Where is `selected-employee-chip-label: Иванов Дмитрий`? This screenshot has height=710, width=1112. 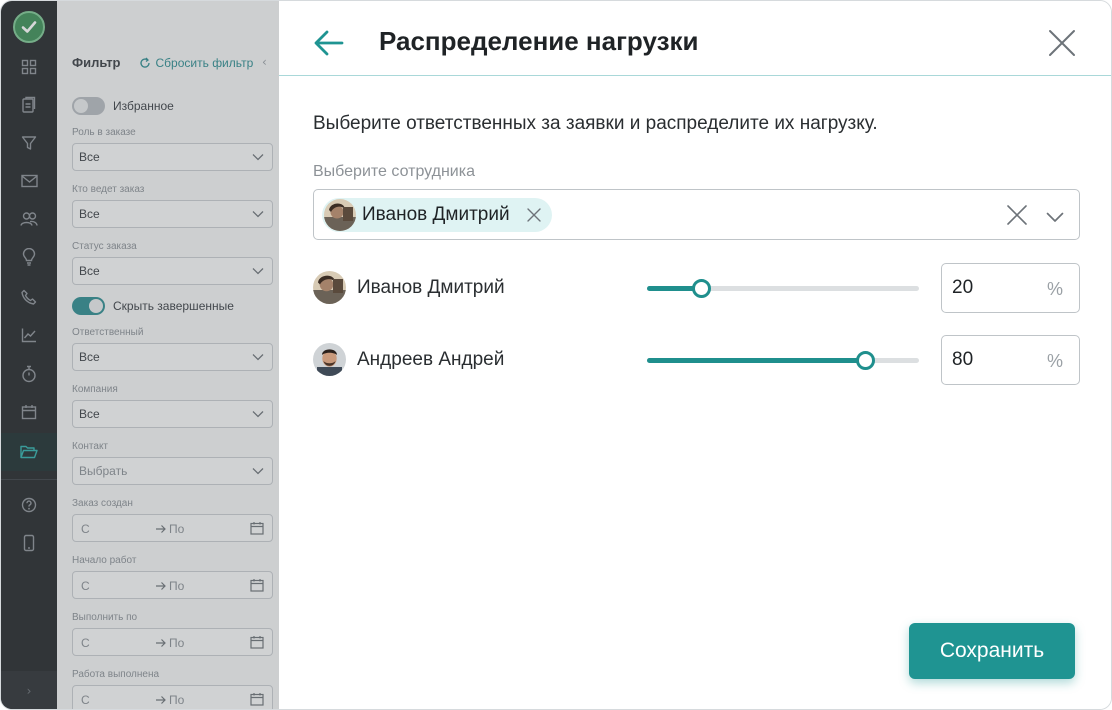
selected-employee-chip-label: Иванов Дмитрий is located at coordinates (436, 214).